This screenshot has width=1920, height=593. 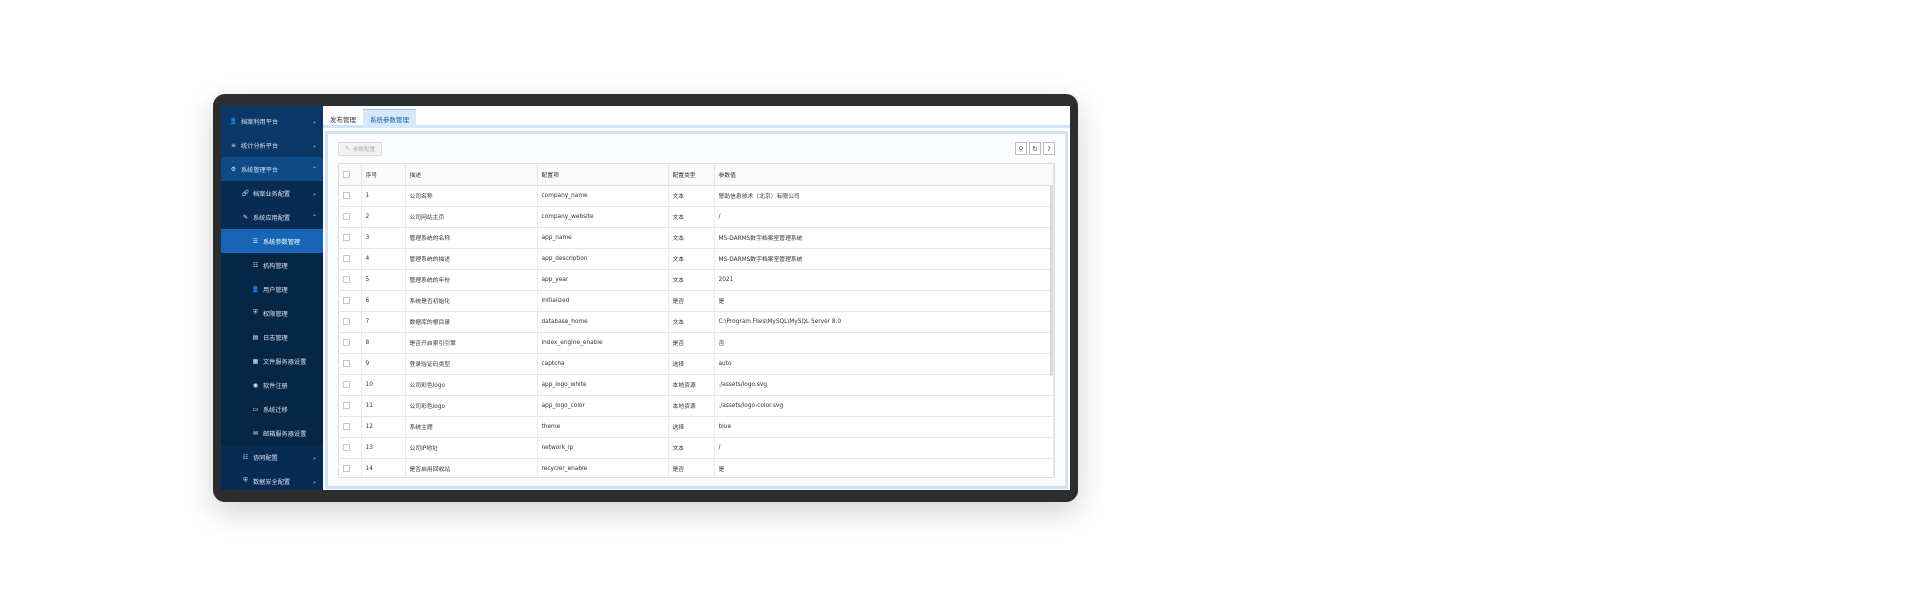 I want to click on chart-icon: ≡, so click(x=233, y=145).